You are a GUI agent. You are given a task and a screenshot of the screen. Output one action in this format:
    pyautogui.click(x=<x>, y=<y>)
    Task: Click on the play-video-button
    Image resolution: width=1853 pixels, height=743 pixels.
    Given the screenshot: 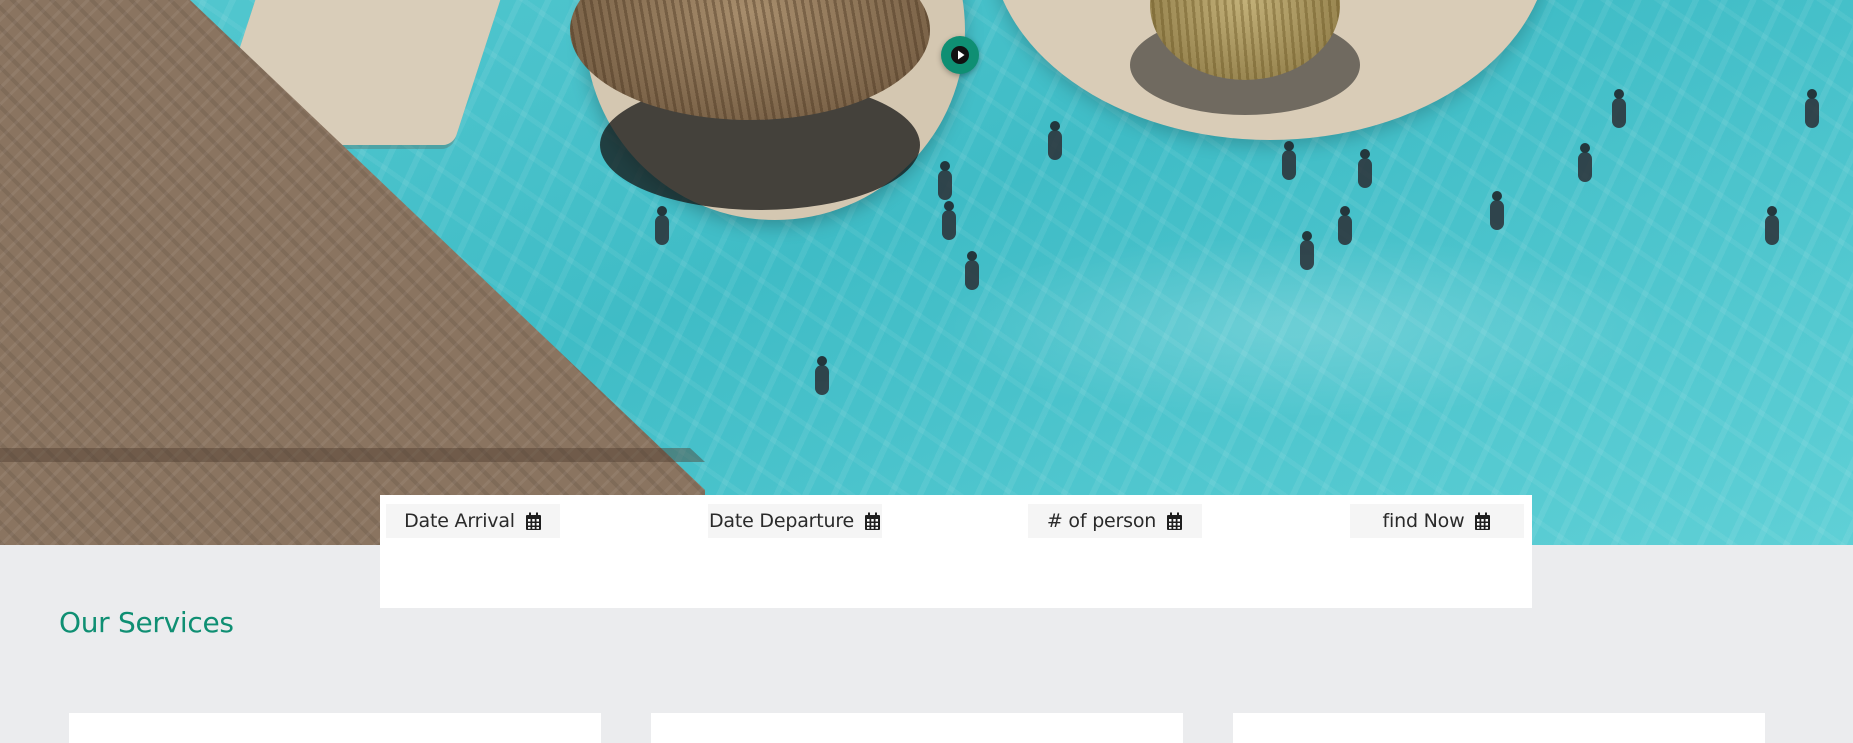 What is the action you would take?
    pyautogui.click(x=960, y=55)
    